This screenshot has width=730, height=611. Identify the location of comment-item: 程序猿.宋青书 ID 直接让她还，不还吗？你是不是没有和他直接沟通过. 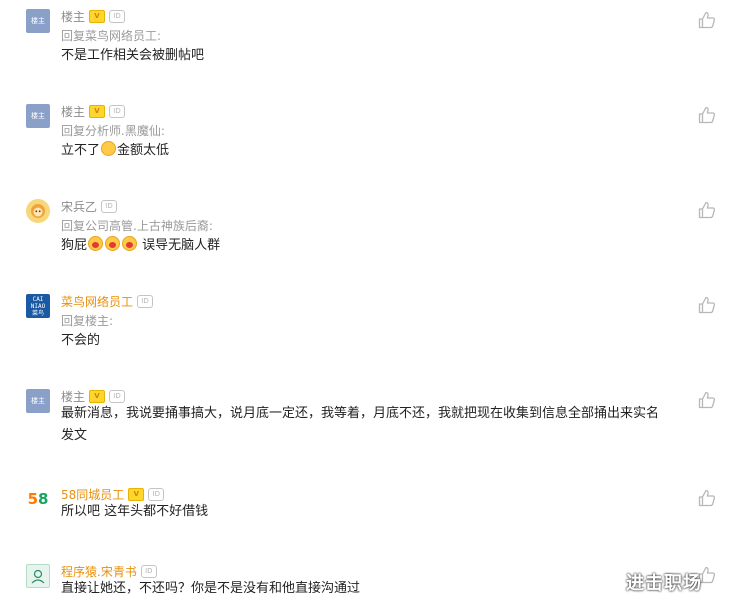
(365, 587).